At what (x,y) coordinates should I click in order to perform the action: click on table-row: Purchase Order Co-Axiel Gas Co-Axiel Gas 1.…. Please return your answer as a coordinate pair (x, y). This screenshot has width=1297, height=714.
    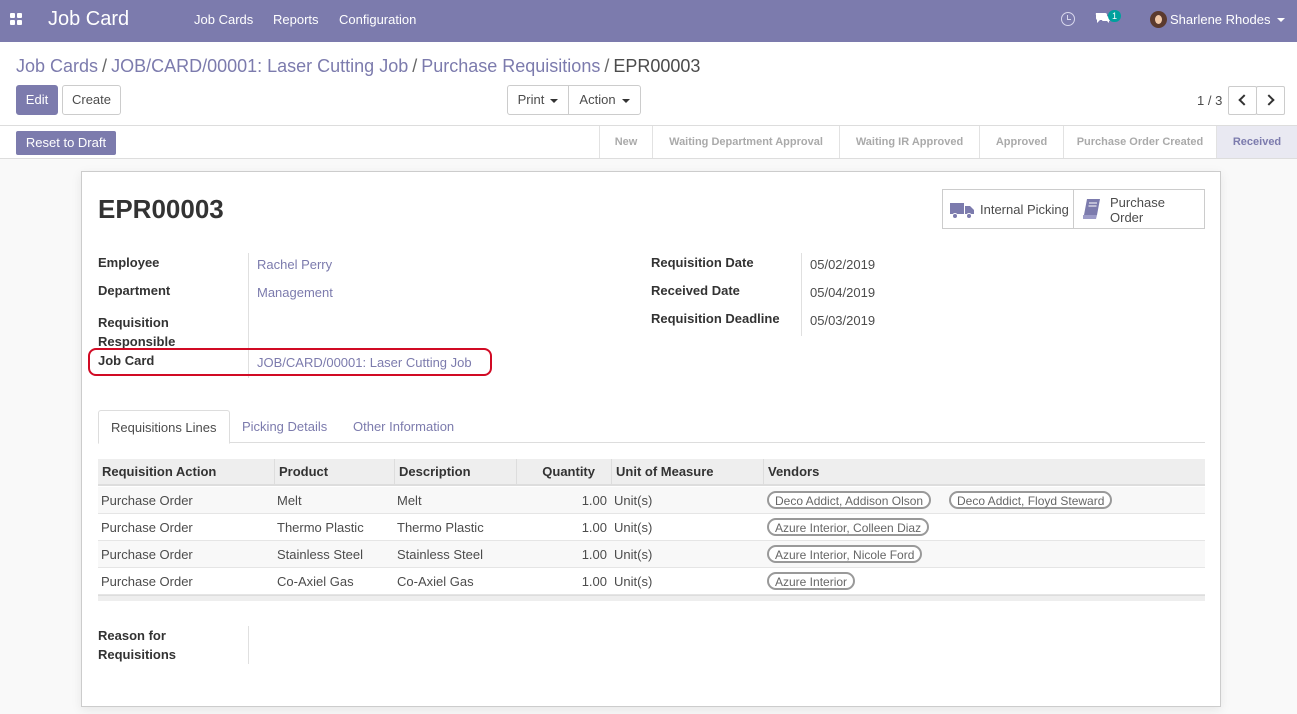
    Looking at the image, I should click on (651, 581).